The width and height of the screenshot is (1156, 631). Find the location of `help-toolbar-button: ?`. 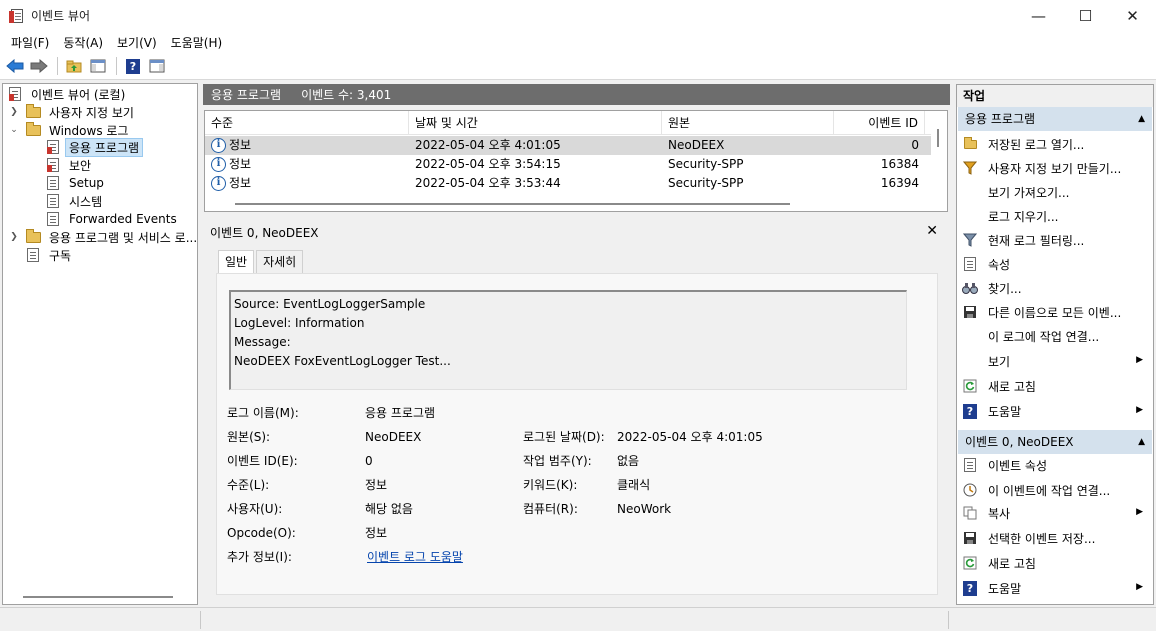

help-toolbar-button: ? is located at coordinates (133, 66).